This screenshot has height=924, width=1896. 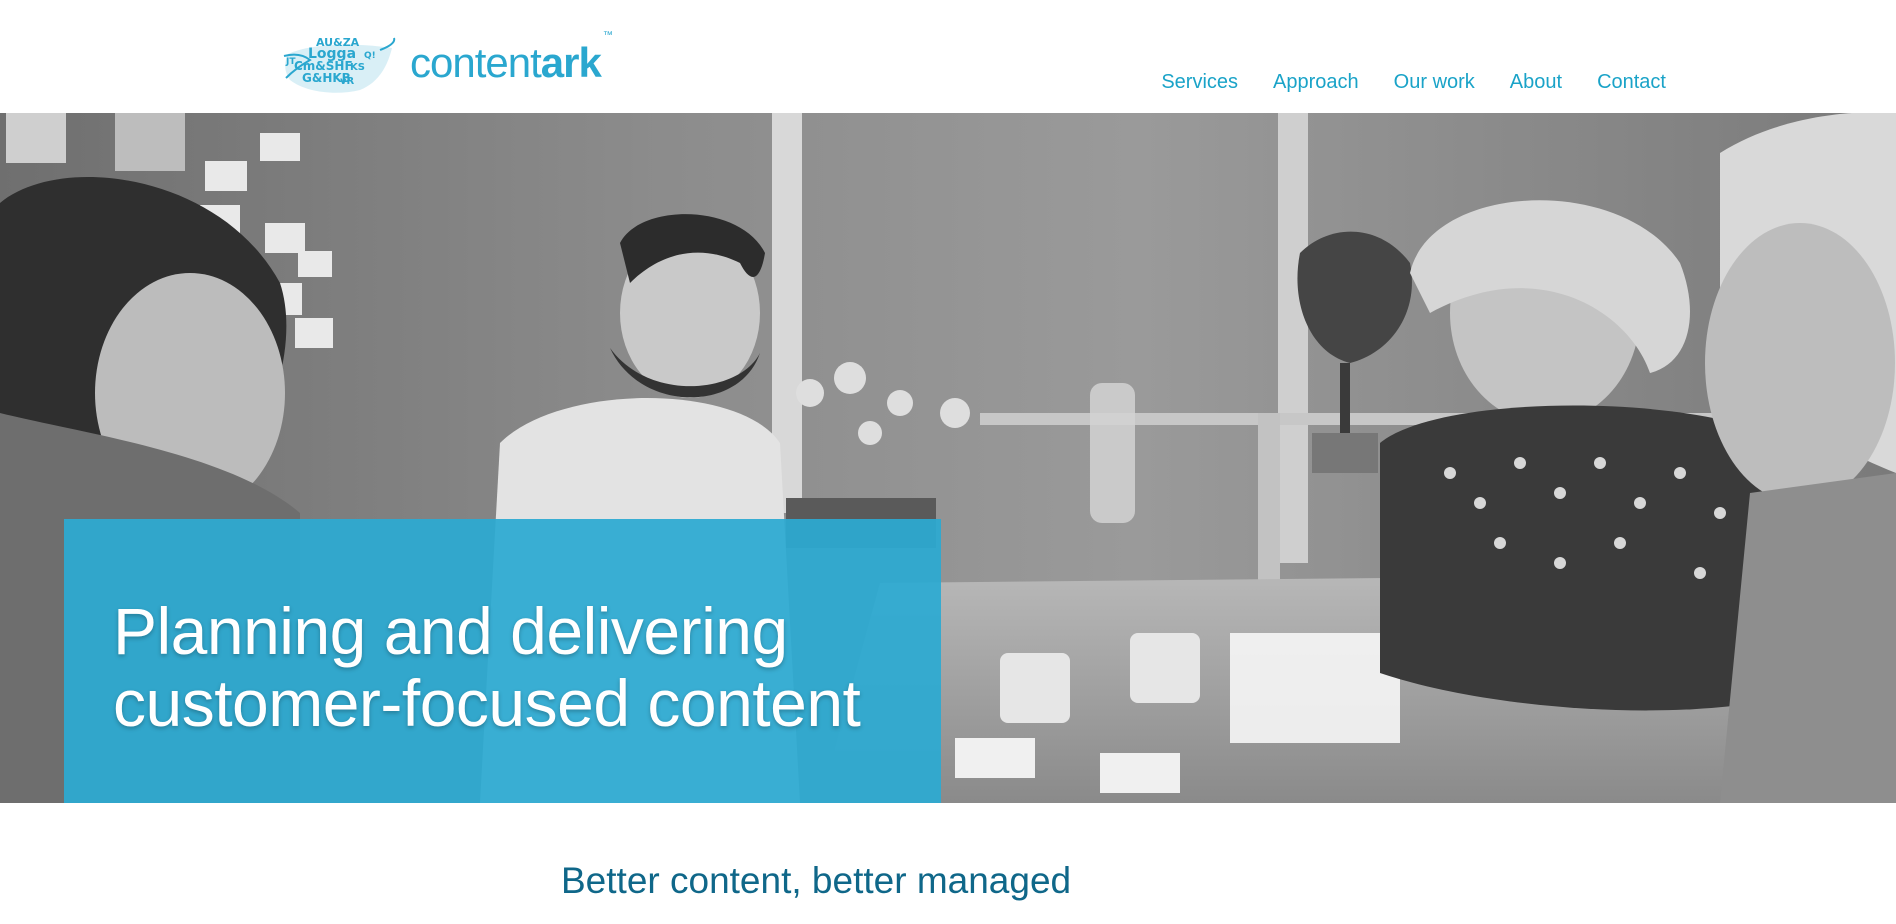 What do you see at coordinates (290, 62) in the screenshot?
I see `svg-text: JT` at bounding box center [290, 62].